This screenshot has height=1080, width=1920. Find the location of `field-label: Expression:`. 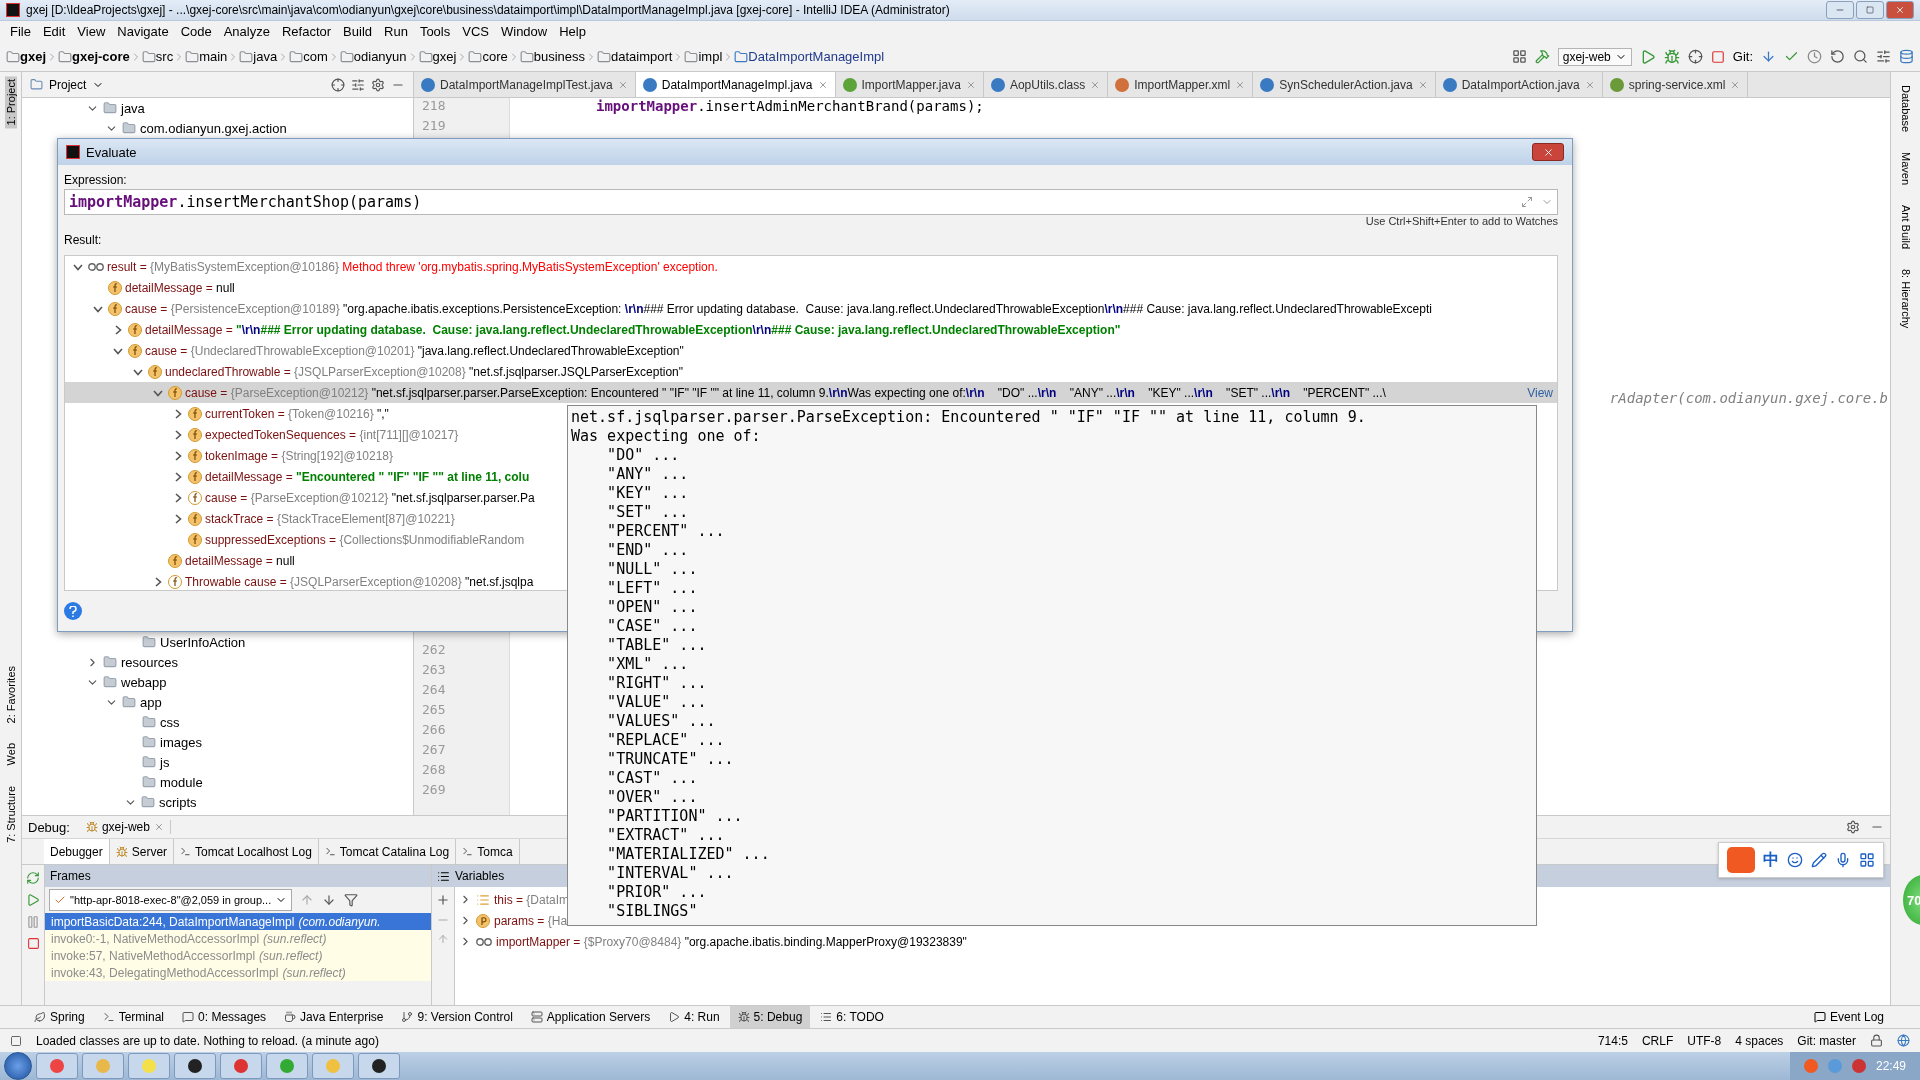

field-label: Expression: is located at coordinates (96, 180).